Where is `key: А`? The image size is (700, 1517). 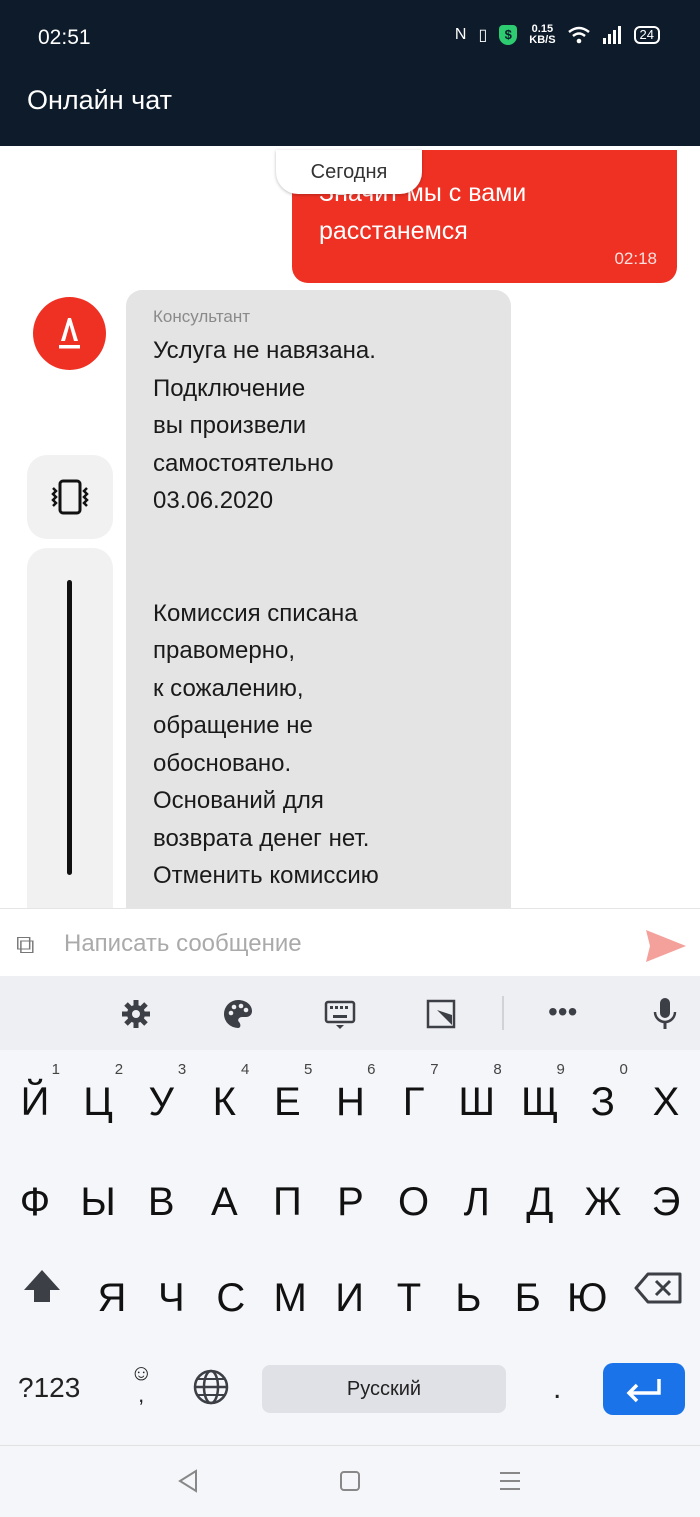 key: А is located at coordinates (224, 1195).